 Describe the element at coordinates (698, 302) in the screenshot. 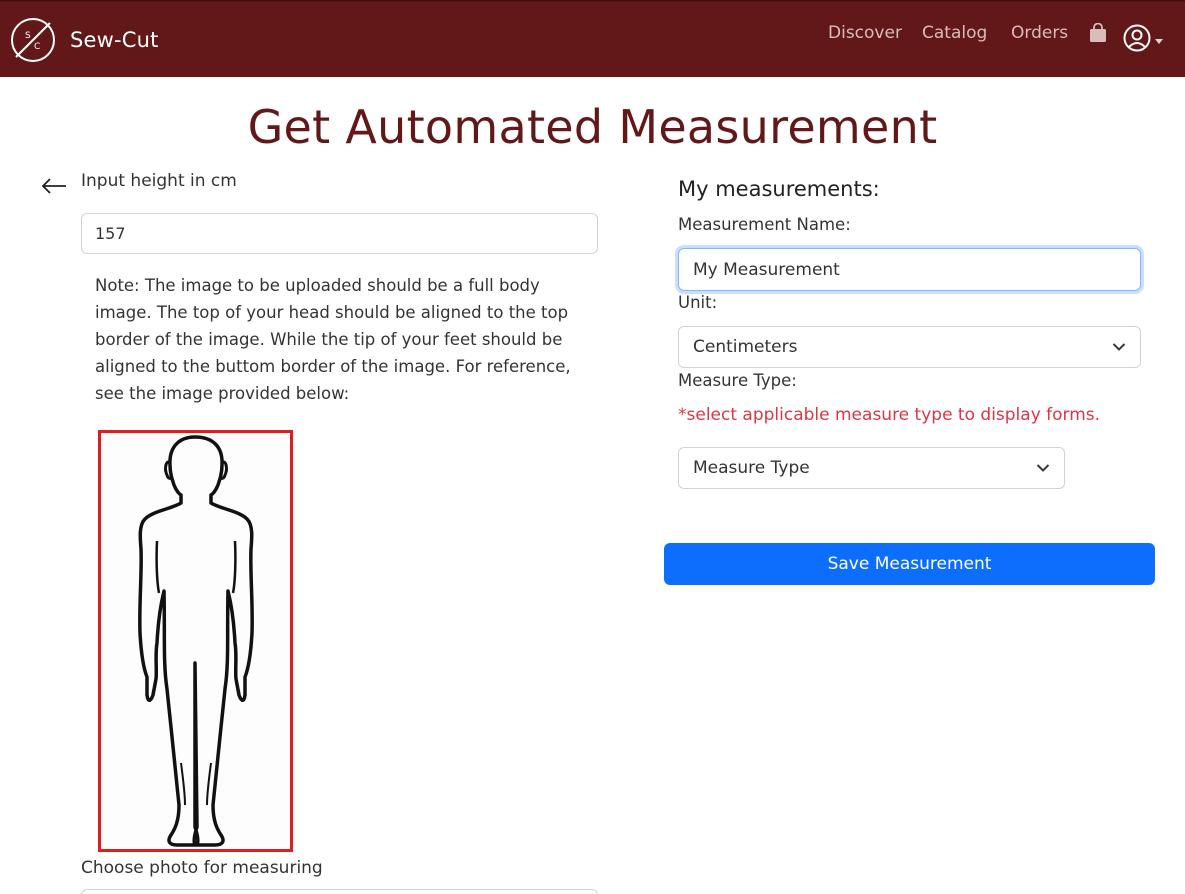

I see `unit-label: Unit:` at that location.